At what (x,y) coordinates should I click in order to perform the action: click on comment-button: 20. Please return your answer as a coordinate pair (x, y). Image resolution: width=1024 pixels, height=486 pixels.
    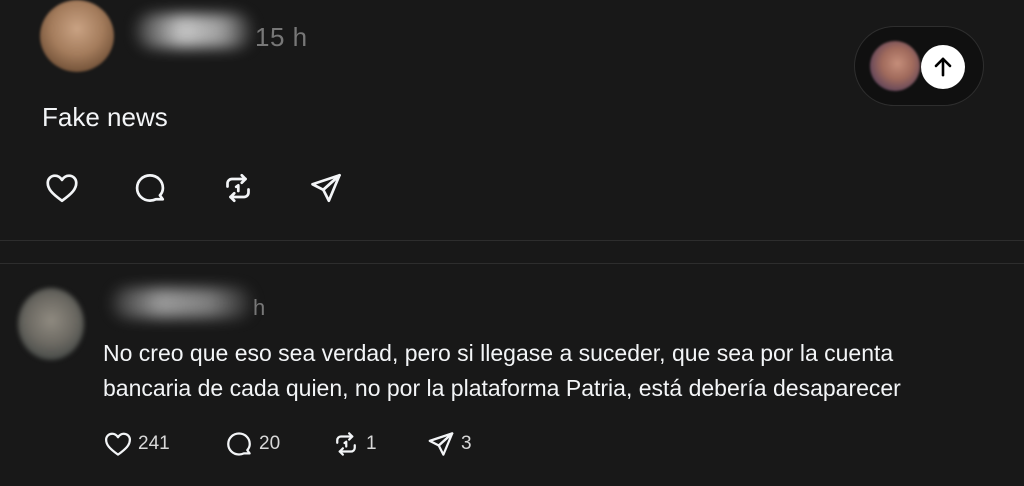
    Looking at the image, I should click on (252, 444).